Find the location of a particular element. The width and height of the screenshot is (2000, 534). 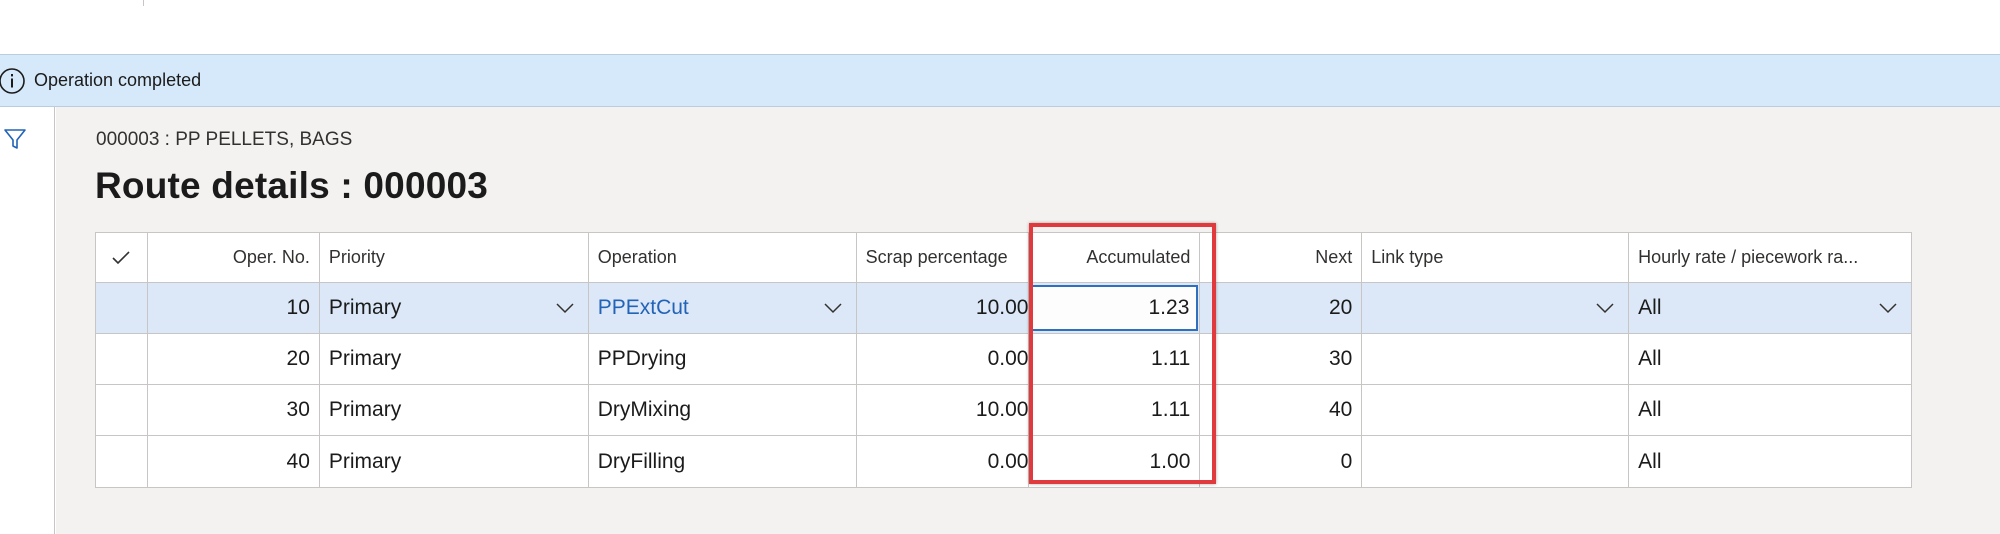

hourly-rate-value: All is located at coordinates (1650, 307).